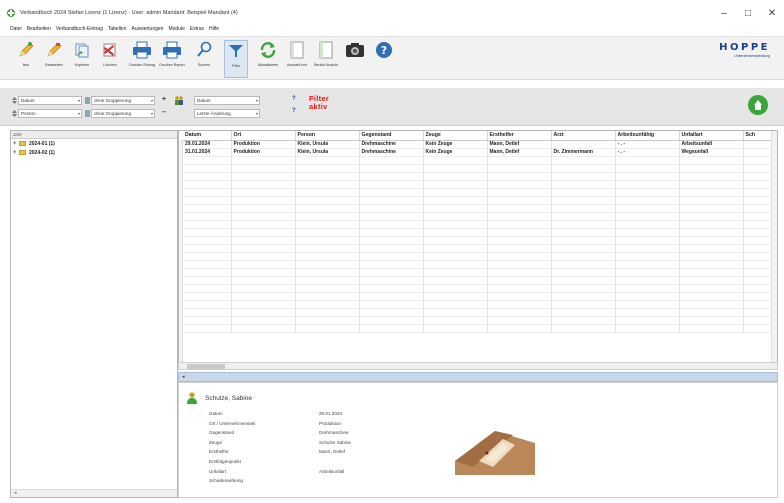 This screenshot has width=784, height=503. What do you see at coordinates (227, 113) in the screenshot?
I see `filter-value-2: Letzte Änderung ▾` at bounding box center [227, 113].